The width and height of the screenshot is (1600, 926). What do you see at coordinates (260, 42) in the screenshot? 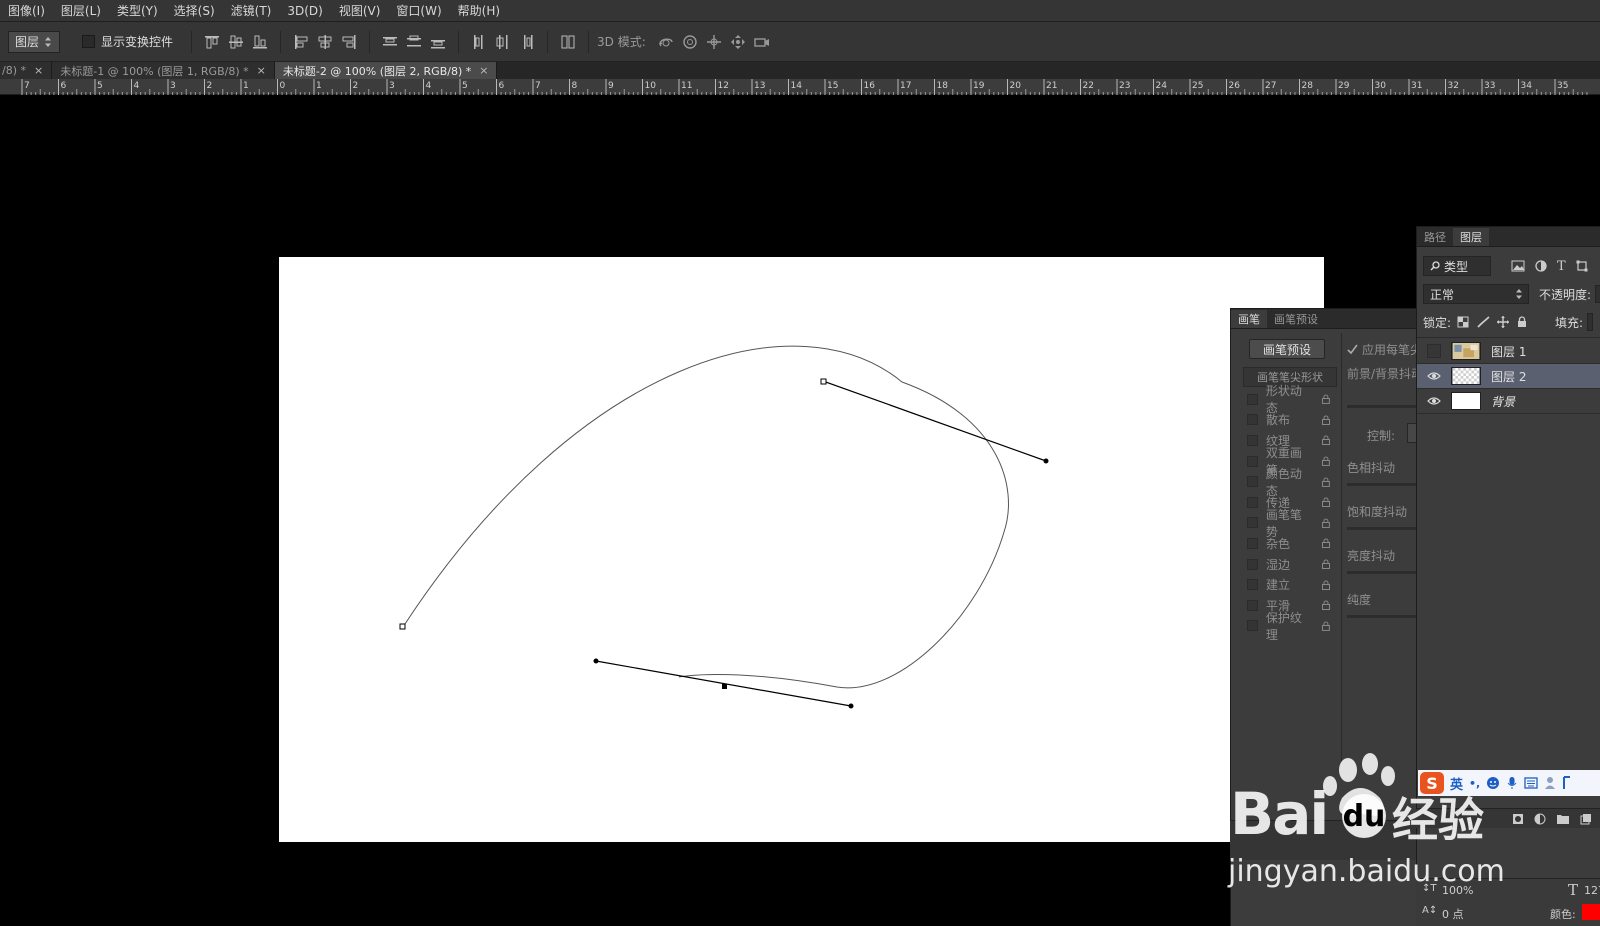
I see `align-bottom-icon` at bounding box center [260, 42].